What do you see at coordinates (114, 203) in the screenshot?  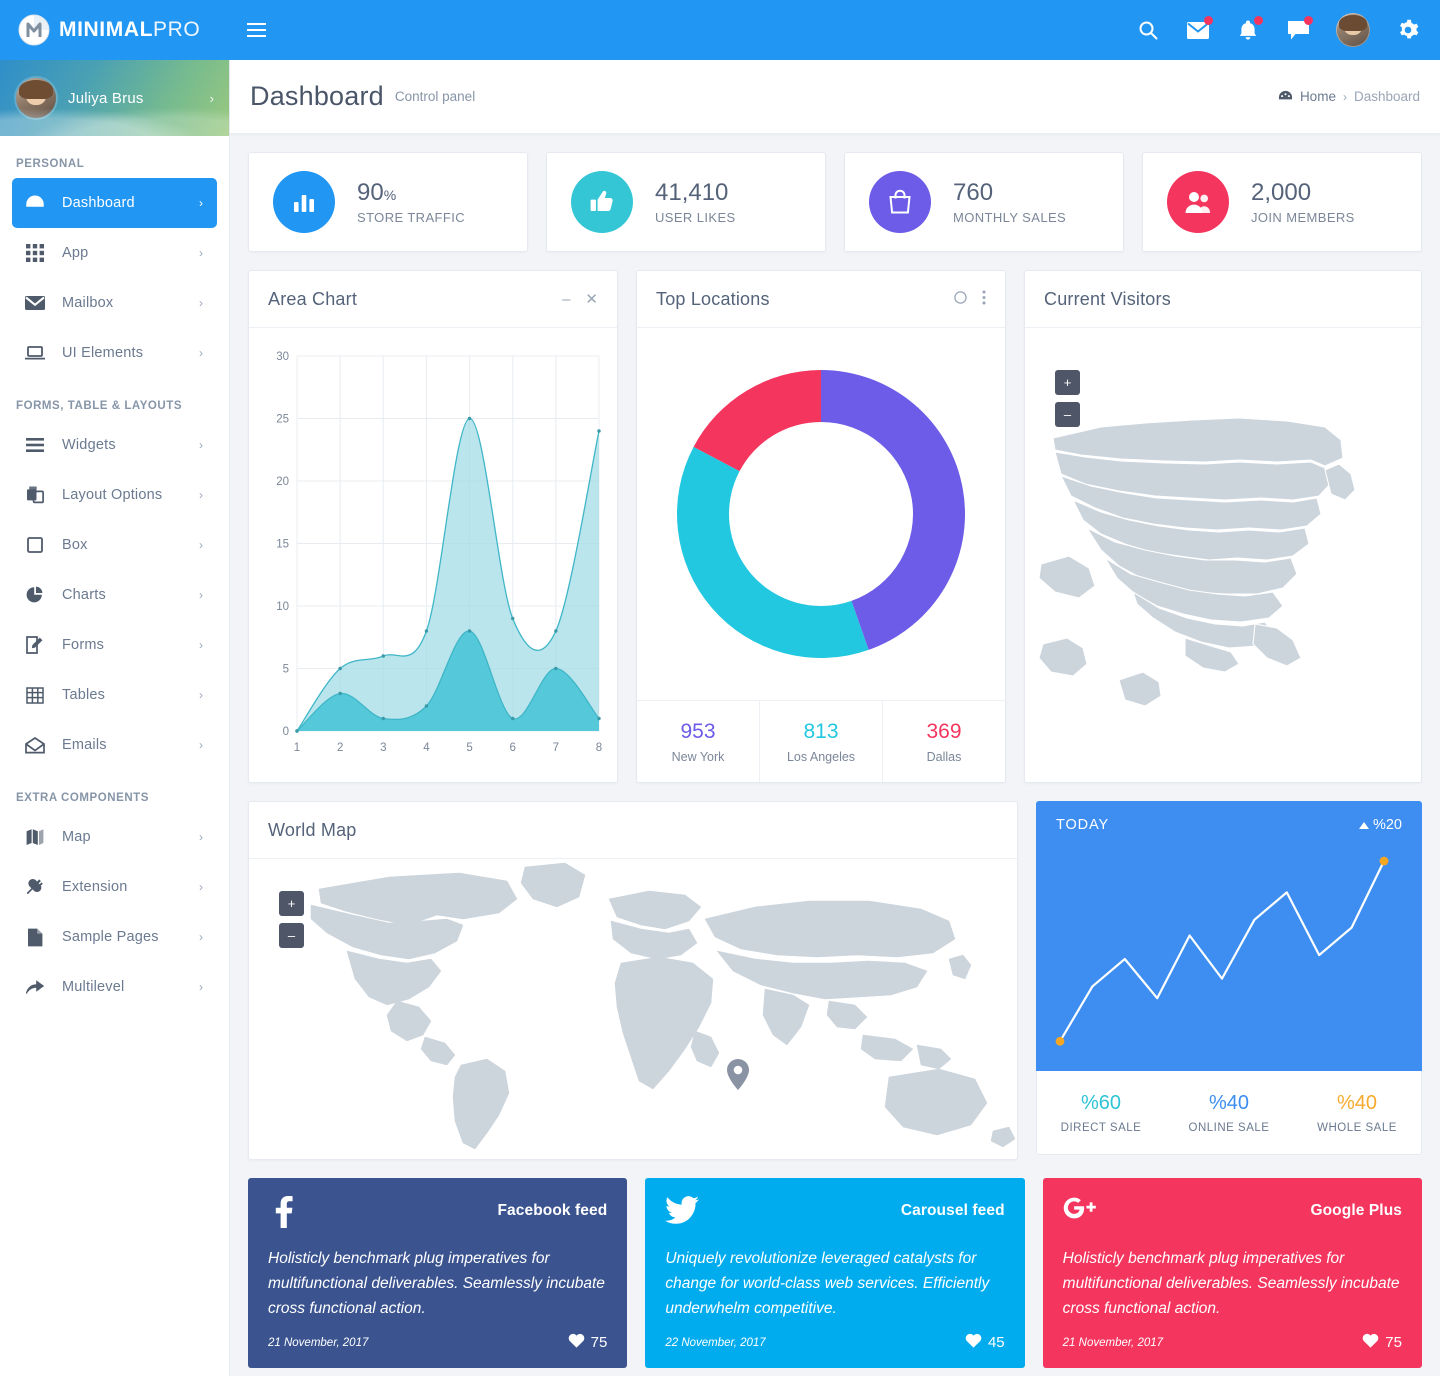 I see `sidebar-item-dashboard: Dashboard ›` at bounding box center [114, 203].